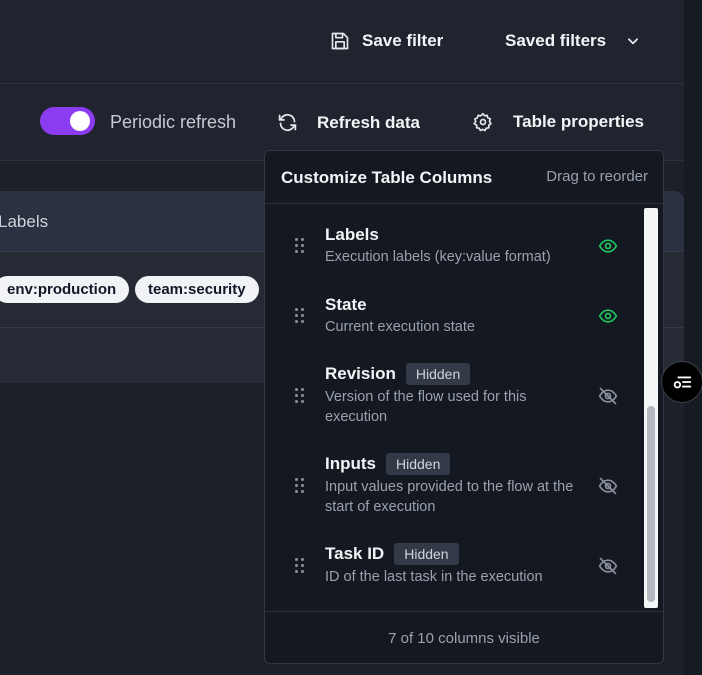 This screenshot has height=675, width=702. What do you see at coordinates (340, 41) in the screenshot?
I see `save-icon` at bounding box center [340, 41].